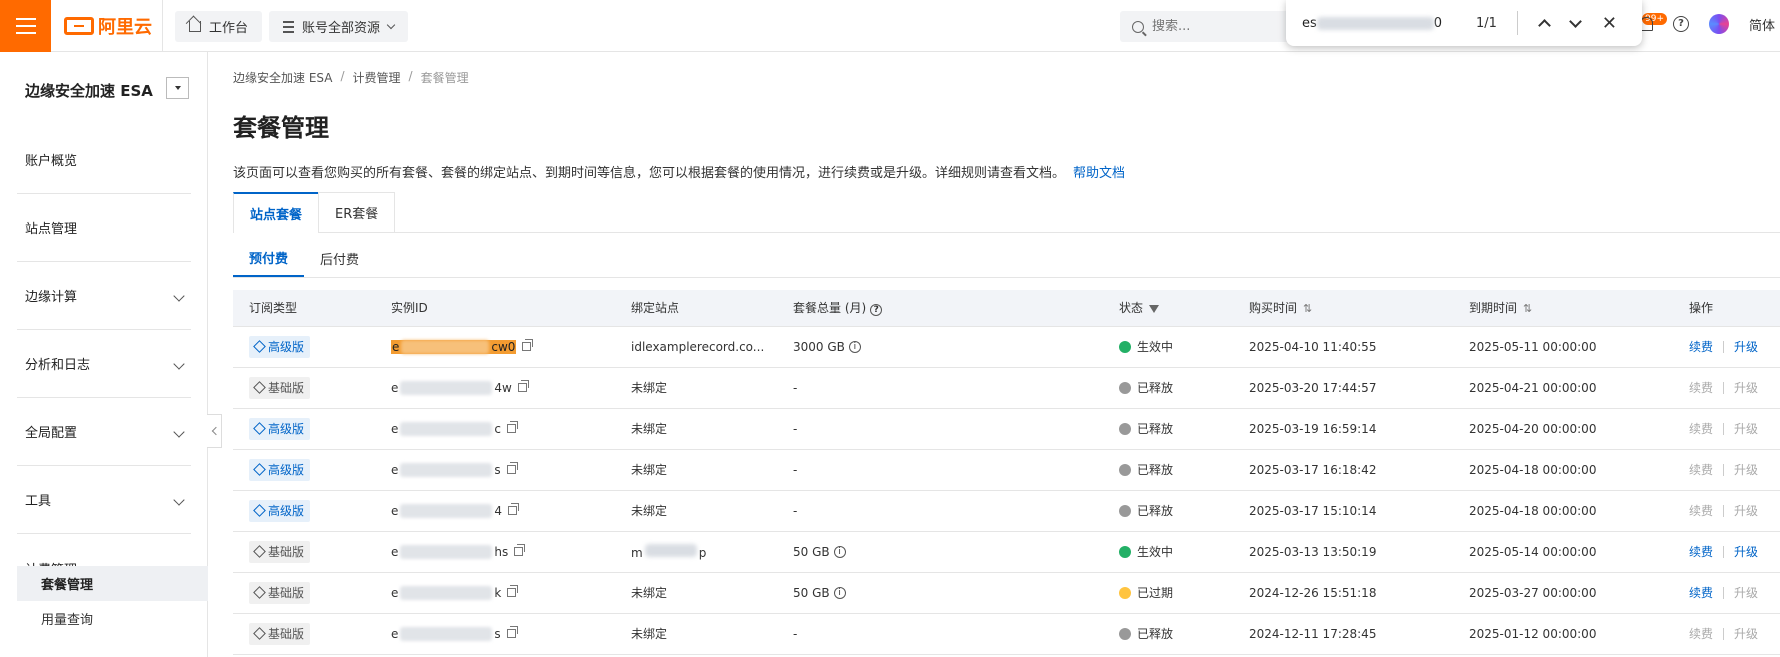 Image resolution: width=1780 pixels, height=657 pixels. What do you see at coordinates (1575, 21) in the screenshot?
I see `find-next-icon` at bounding box center [1575, 21].